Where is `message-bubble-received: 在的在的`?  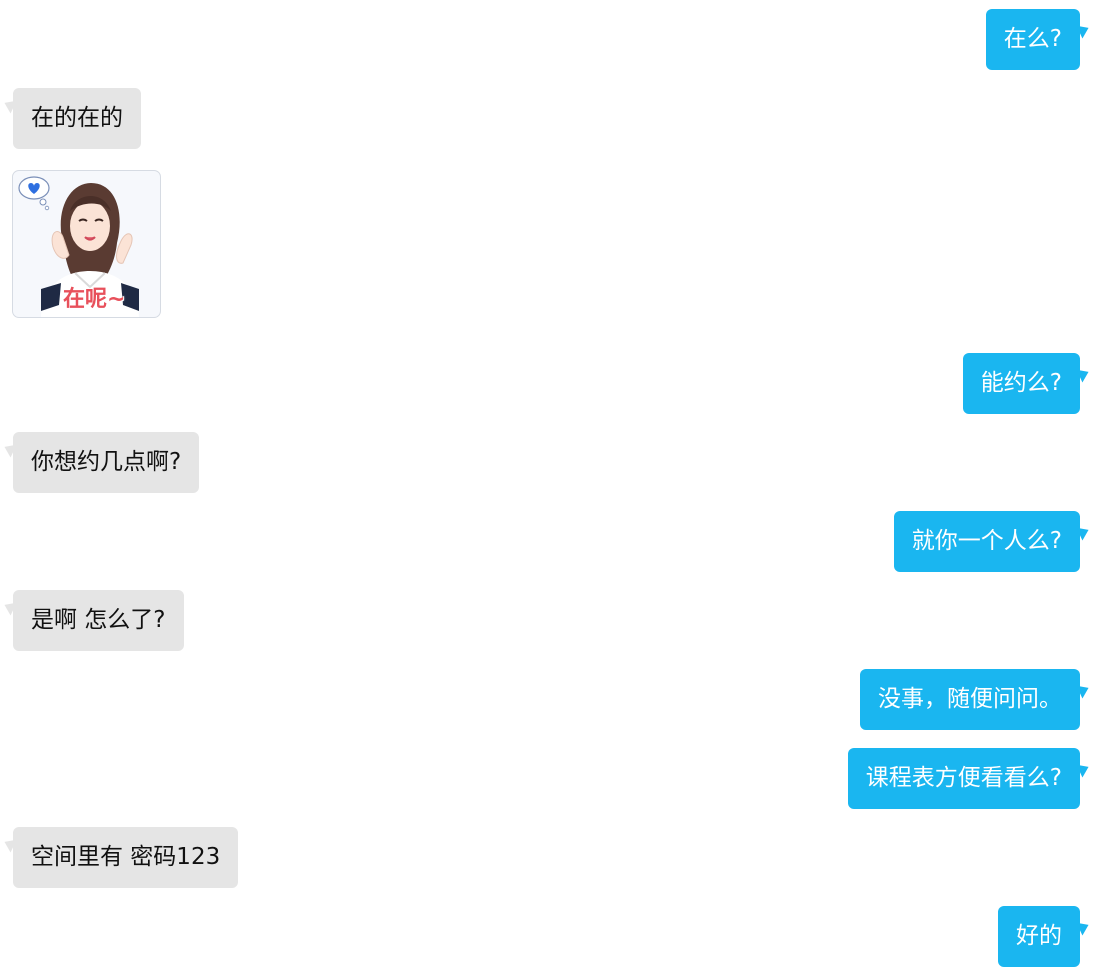
message-bubble-received: 在的在的 is located at coordinates (77, 118).